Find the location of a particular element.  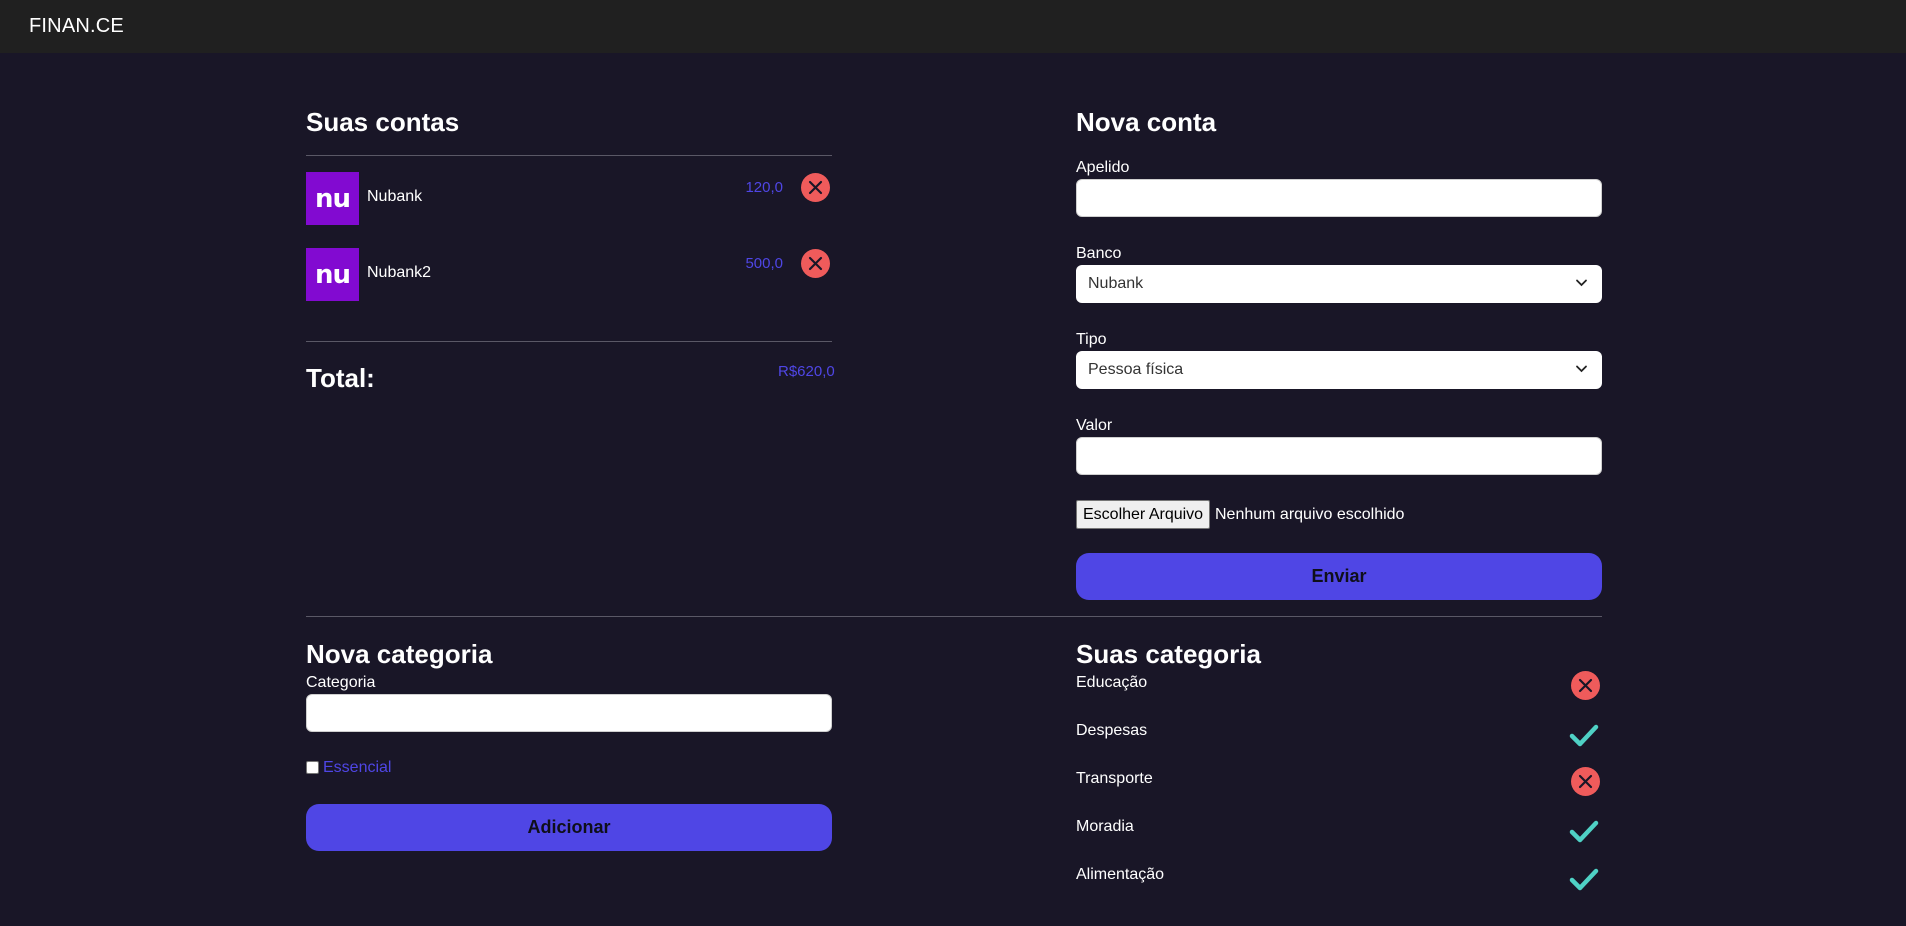

section-divider is located at coordinates (954, 616).